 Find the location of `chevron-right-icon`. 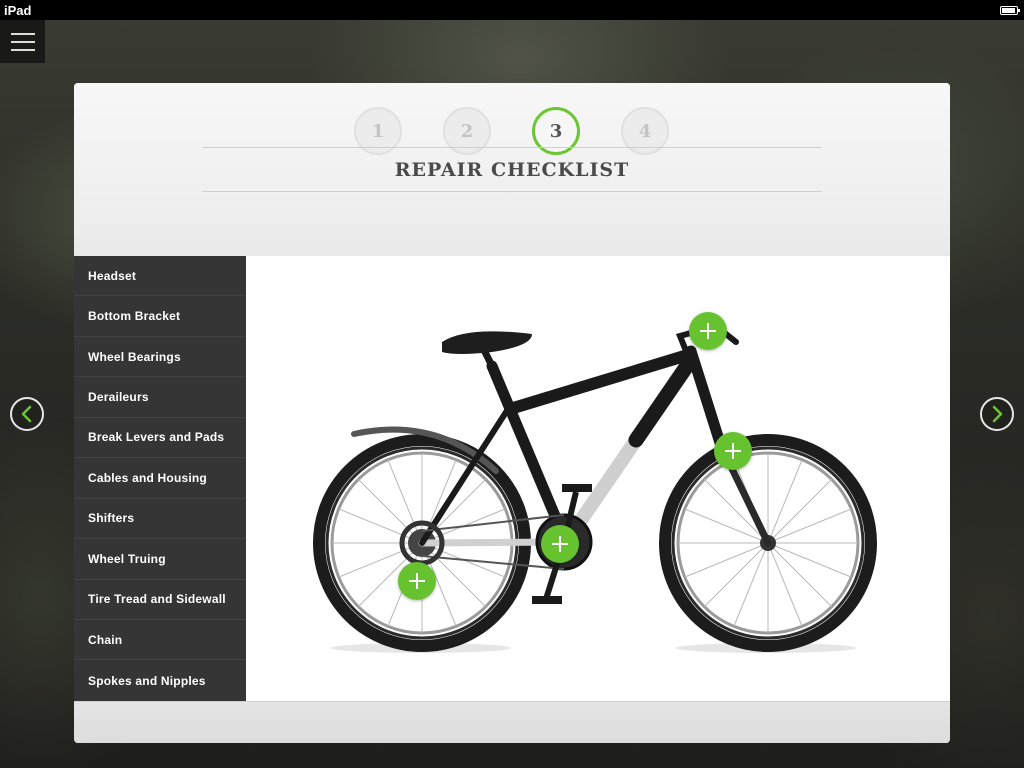

chevron-right-icon is located at coordinates (997, 414).